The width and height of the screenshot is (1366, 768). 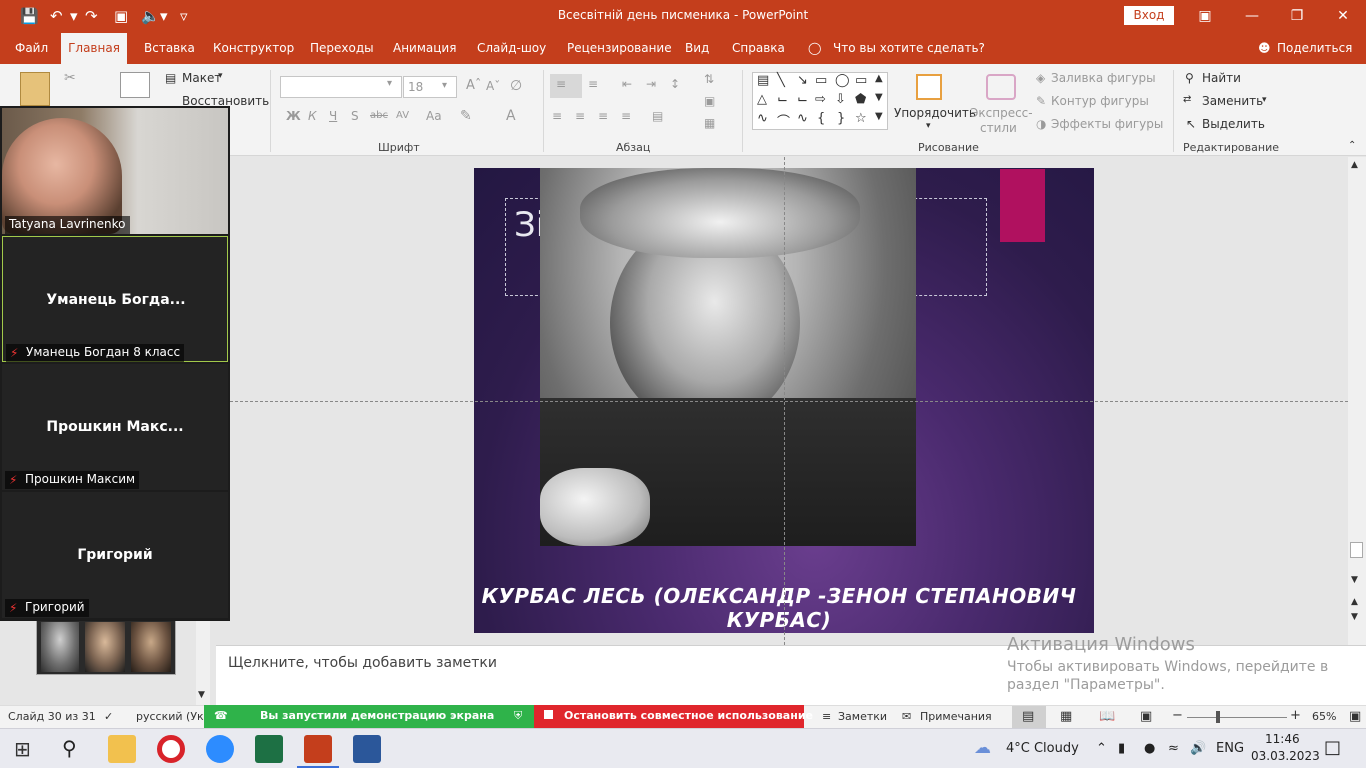 What do you see at coordinates (861, 80) in the screenshot?
I see `rounded-rect-shape-icon: ▭` at bounding box center [861, 80].